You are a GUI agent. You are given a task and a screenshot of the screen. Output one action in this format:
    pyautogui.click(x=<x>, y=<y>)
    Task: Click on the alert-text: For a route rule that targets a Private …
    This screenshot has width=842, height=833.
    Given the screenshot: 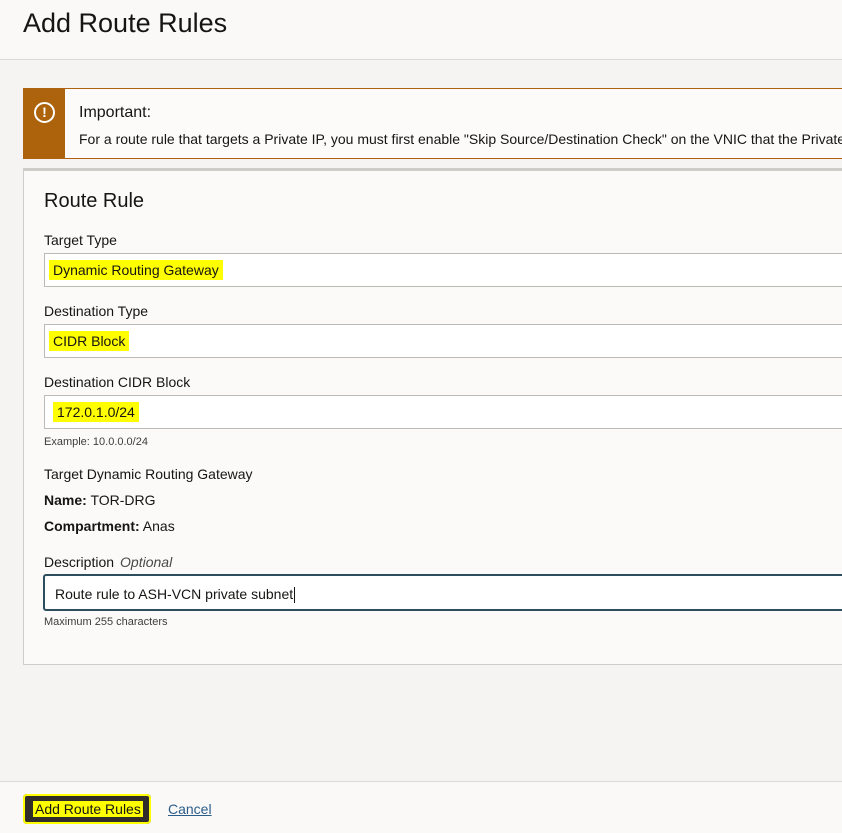 What is the action you would take?
    pyautogui.click(x=460, y=139)
    